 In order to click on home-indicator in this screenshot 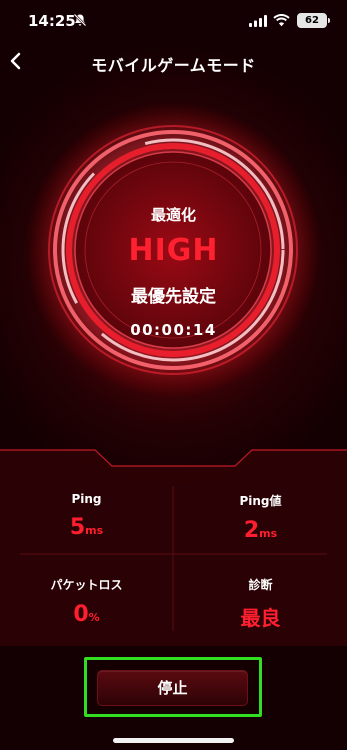, I will do `click(173, 740)`.